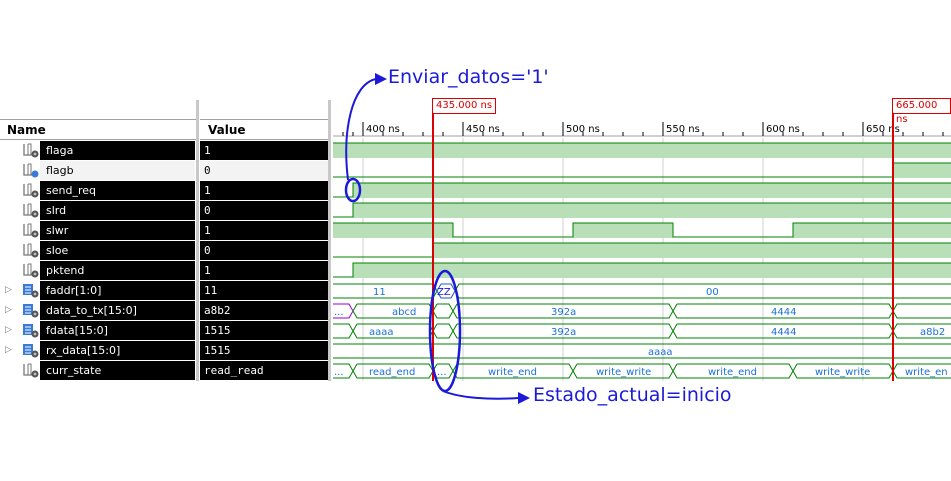 The width and height of the screenshot is (951, 481). What do you see at coordinates (392, 372) in the screenshot?
I see `bus-label-curr-state: read_end` at bounding box center [392, 372].